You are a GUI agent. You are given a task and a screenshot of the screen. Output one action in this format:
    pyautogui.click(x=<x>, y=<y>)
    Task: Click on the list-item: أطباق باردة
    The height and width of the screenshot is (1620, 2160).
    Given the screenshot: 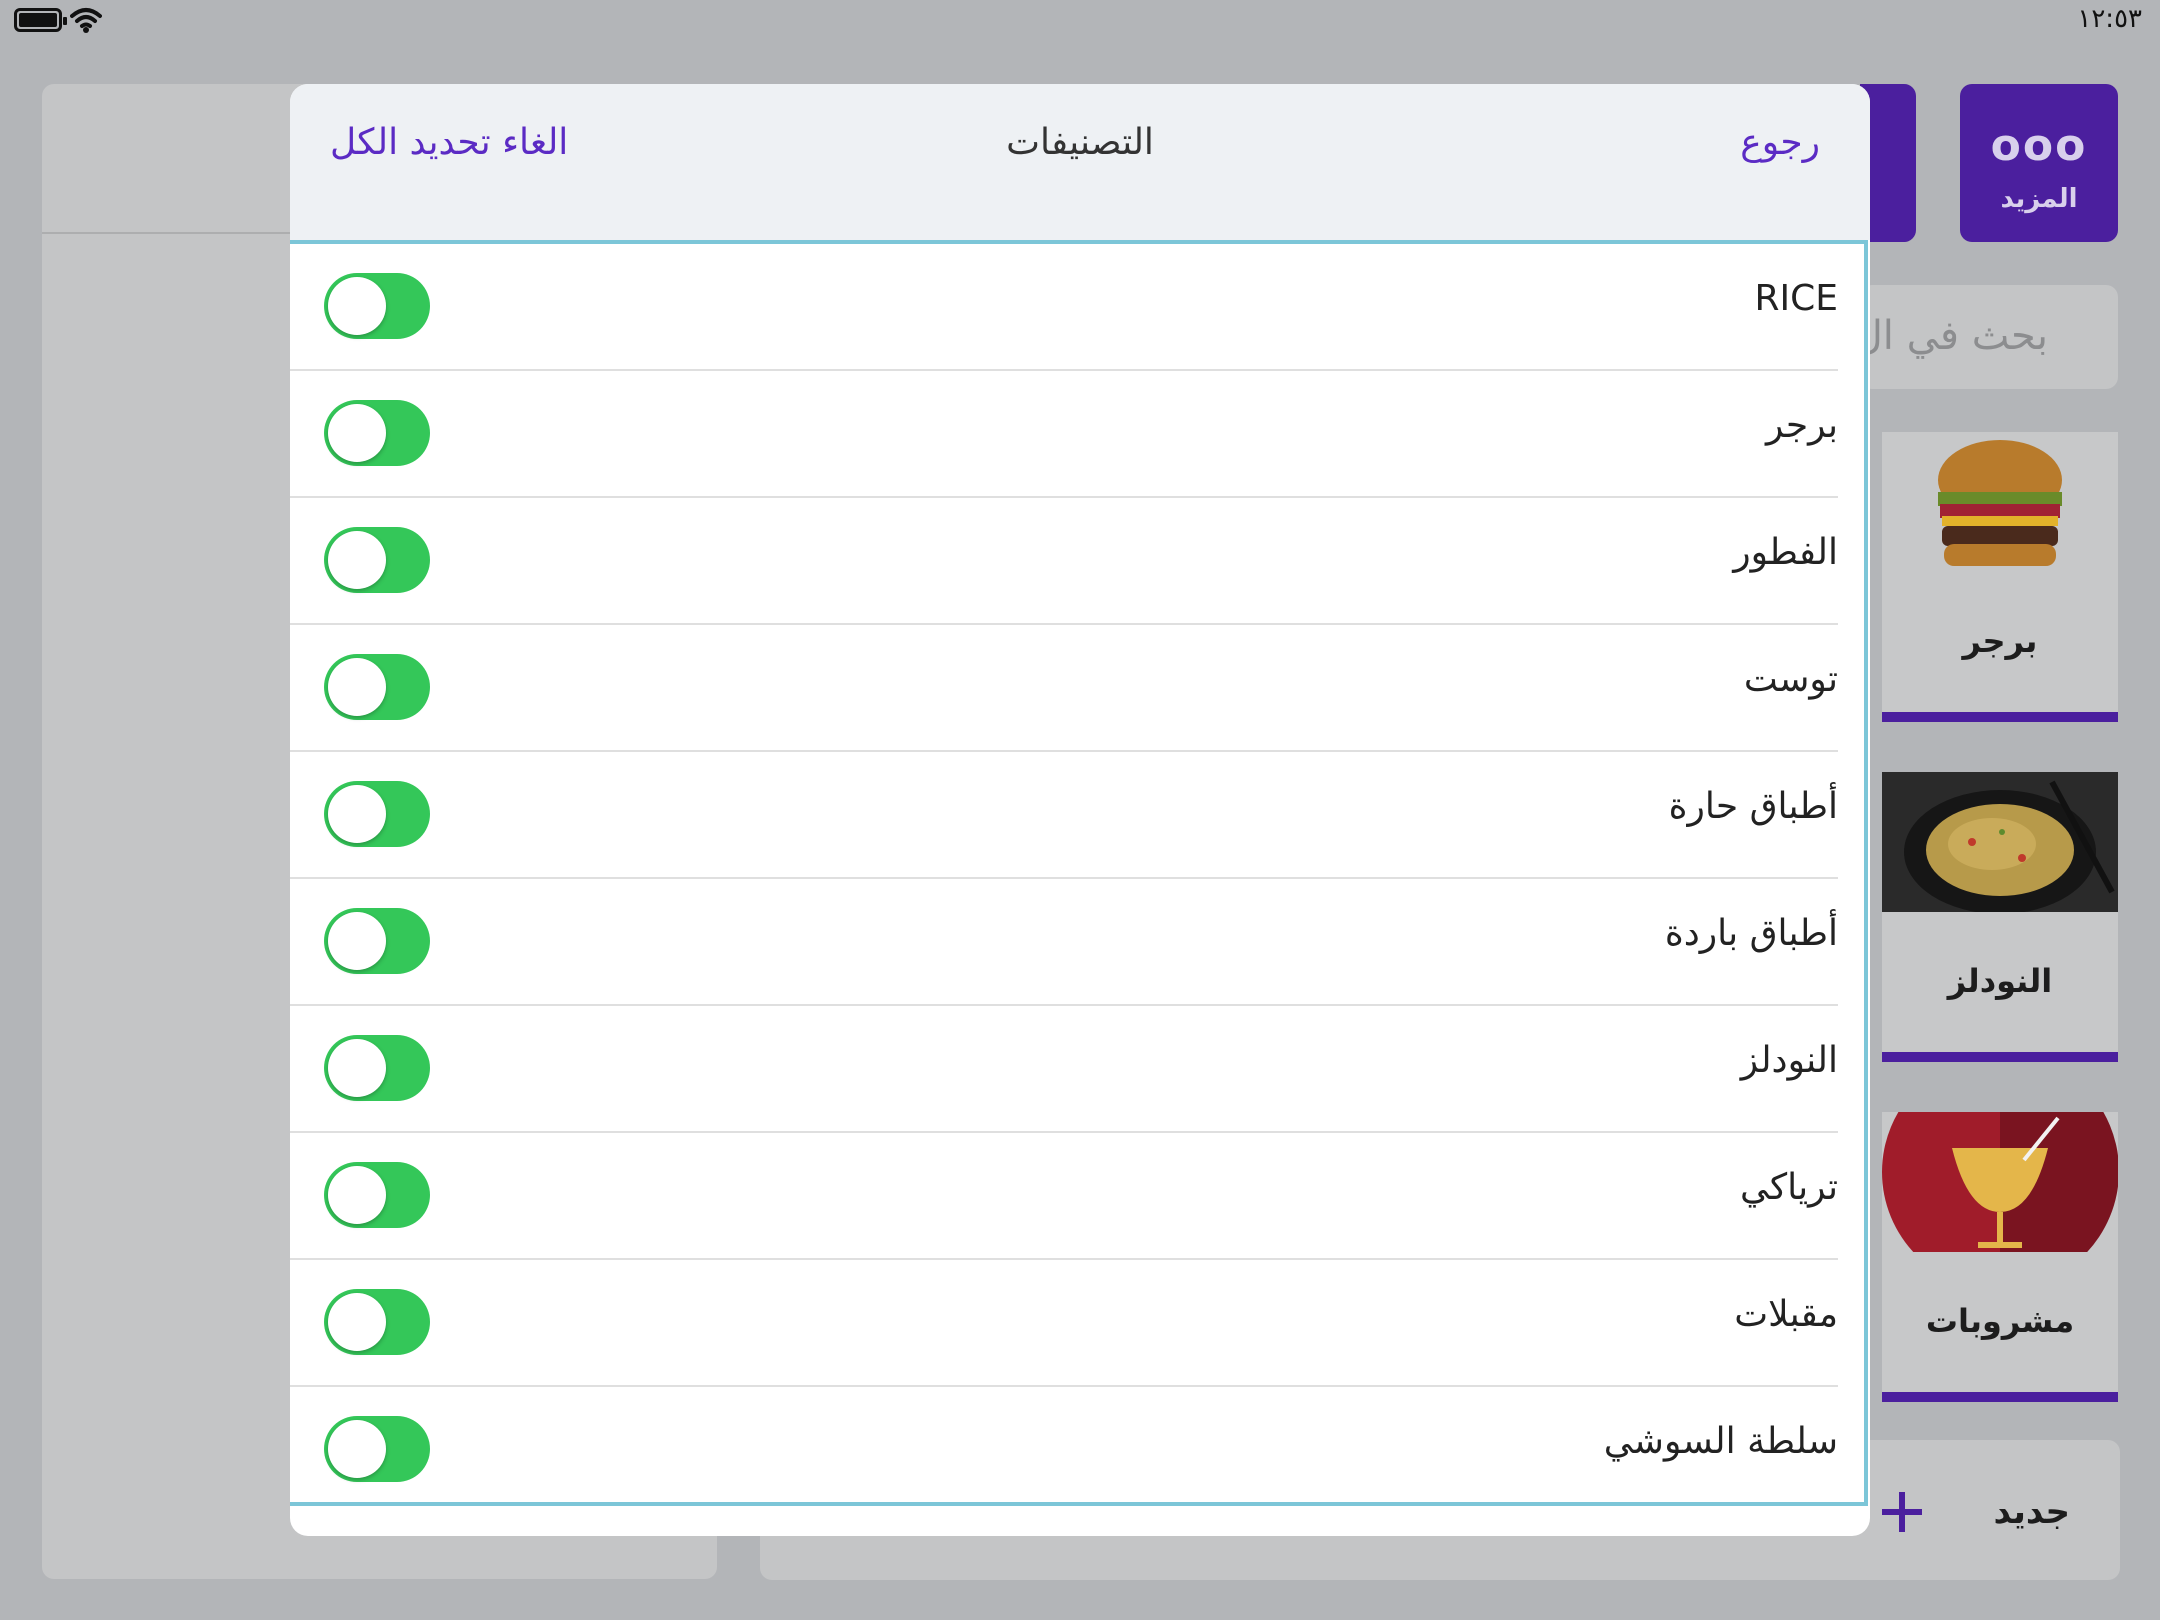 What is the action you would take?
    pyautogui.click(x=1077, y=942)
    